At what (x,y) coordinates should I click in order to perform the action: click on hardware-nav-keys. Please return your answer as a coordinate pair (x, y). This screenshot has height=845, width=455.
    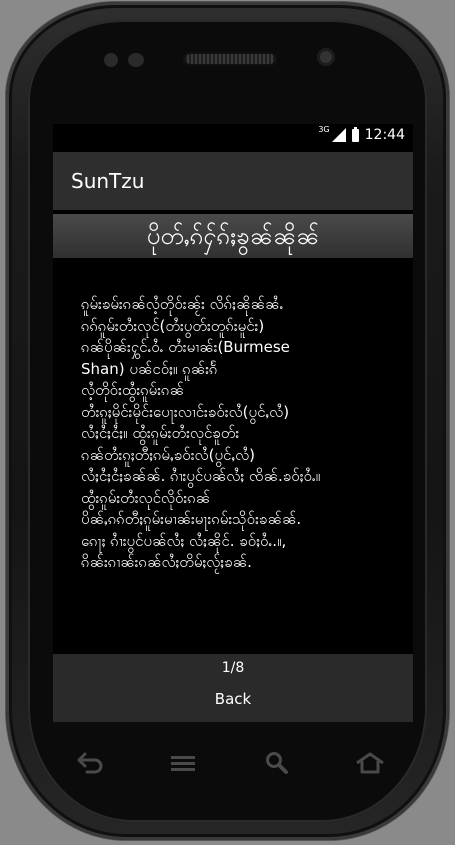
    Looking at the image, I should click on (230, 763).